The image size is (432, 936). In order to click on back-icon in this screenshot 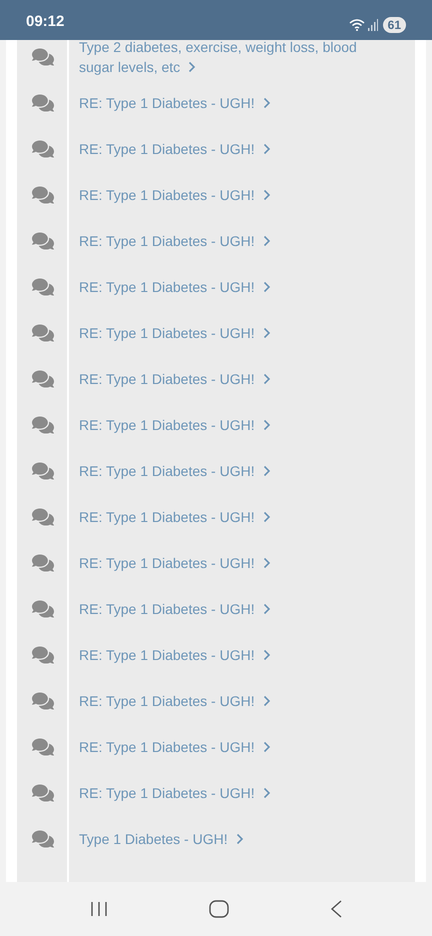, I will do `click(336, 909)`.